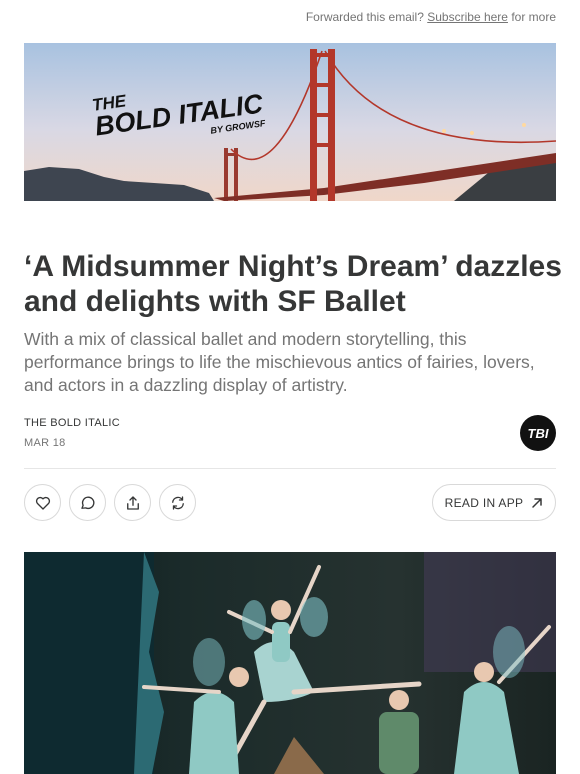 The image size is (580, 774). I want to click on comment-icon, so click(87, 502).